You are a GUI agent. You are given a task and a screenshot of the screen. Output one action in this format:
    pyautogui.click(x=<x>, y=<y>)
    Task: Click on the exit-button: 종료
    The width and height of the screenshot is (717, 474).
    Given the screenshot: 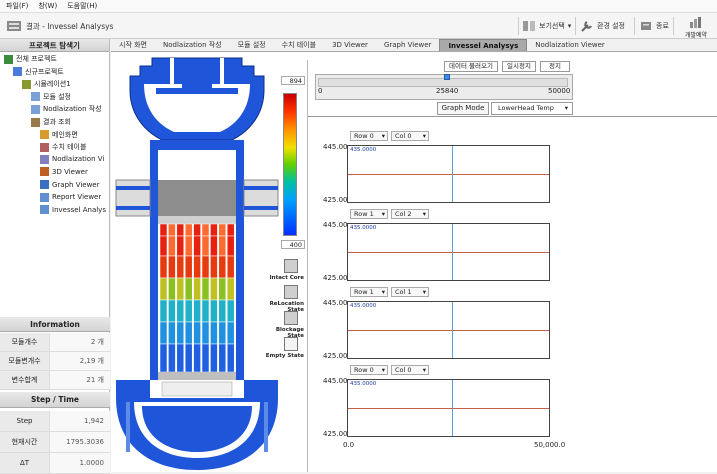 What is the action you would take?
    pyautogui.click(x=654, y=26)
    